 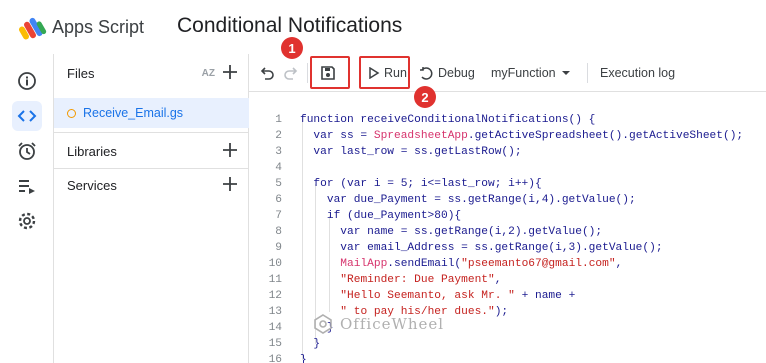 I want to click on watermark: OfficeWheel, so click(x=378, y=324).